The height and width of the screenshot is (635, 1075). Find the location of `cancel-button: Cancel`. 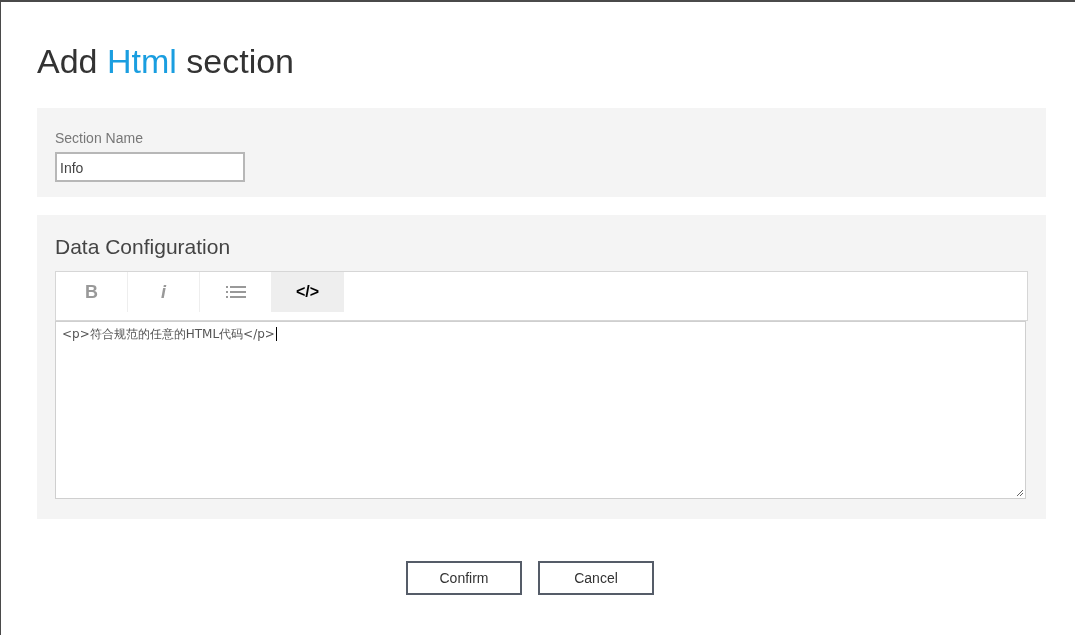

cancel-button: Cancel is located at coordinates (596, 578).